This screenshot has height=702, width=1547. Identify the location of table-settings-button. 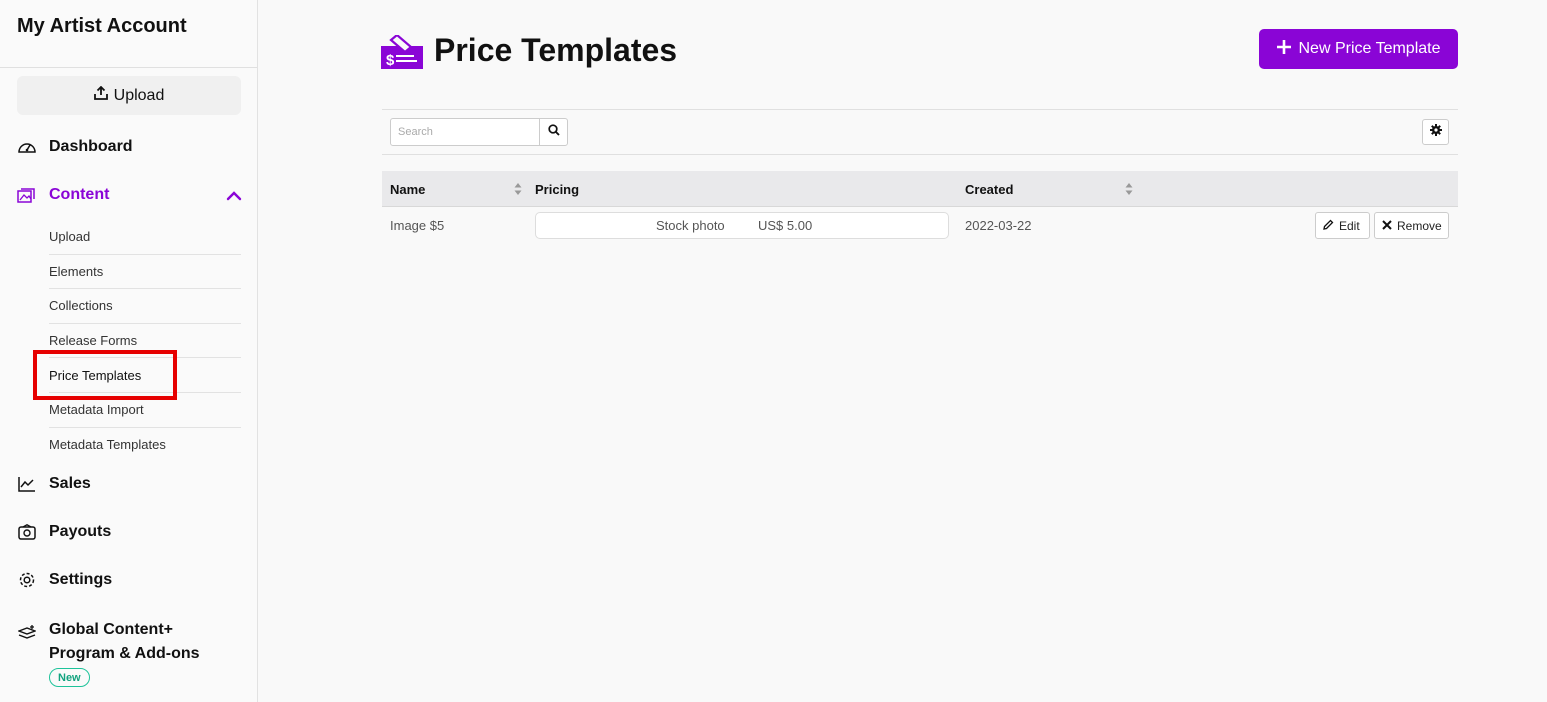
(1435, 132).